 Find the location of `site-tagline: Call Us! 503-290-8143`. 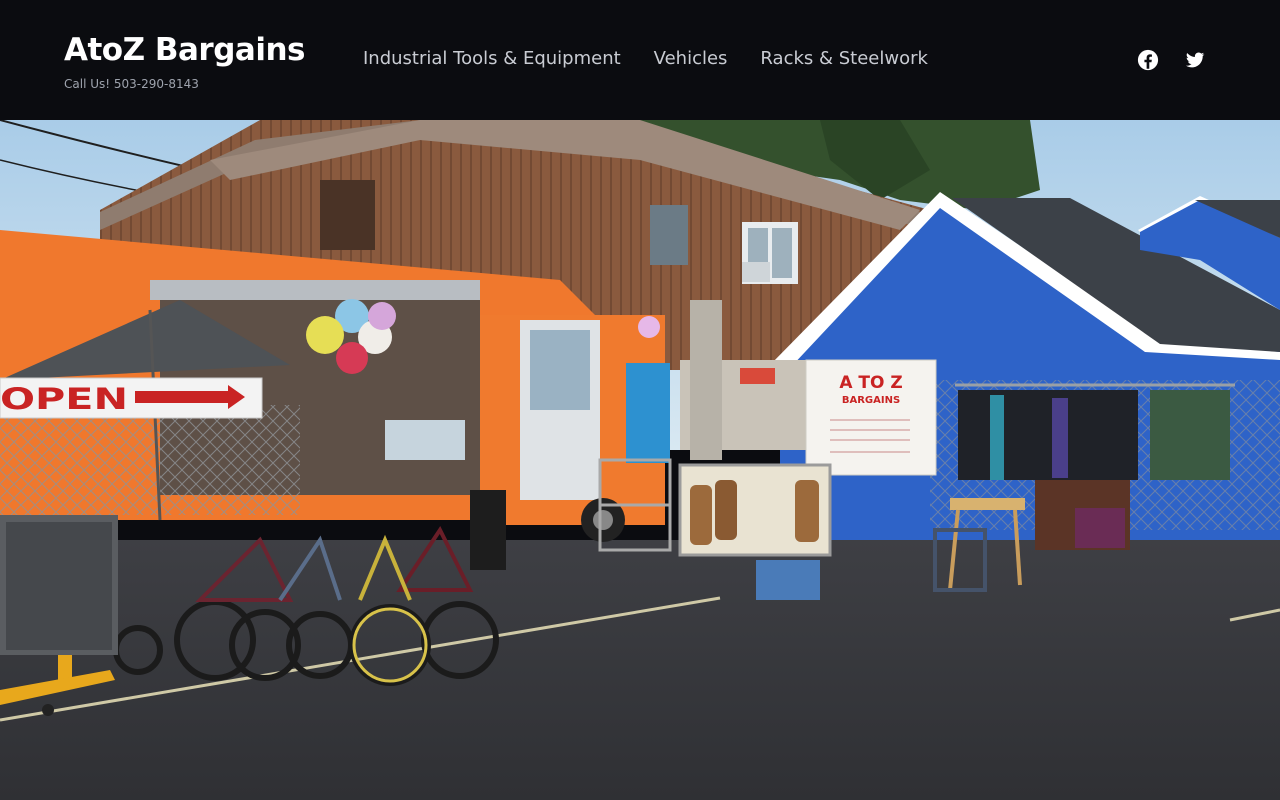

site-tagline: Call Us! 503-290-8143 is located at coordinates (131, 84).